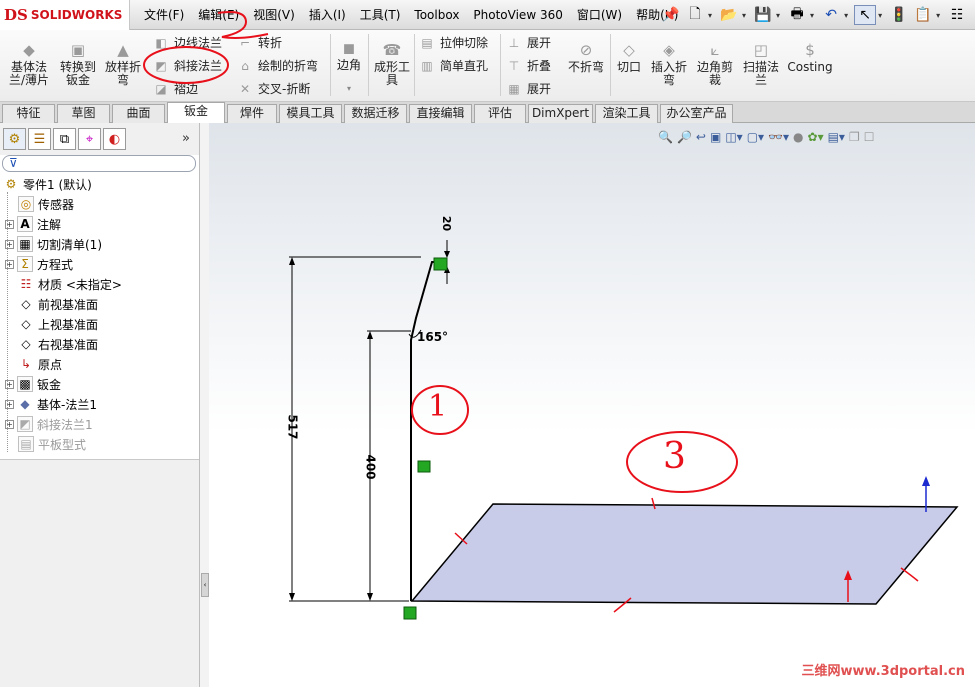 Image resolution: width=975 pixels, height=687 pixels. Describe the element at coordinates (380, 15) in the screenshot. I see `menu-tools: 工具(T)` at that location.